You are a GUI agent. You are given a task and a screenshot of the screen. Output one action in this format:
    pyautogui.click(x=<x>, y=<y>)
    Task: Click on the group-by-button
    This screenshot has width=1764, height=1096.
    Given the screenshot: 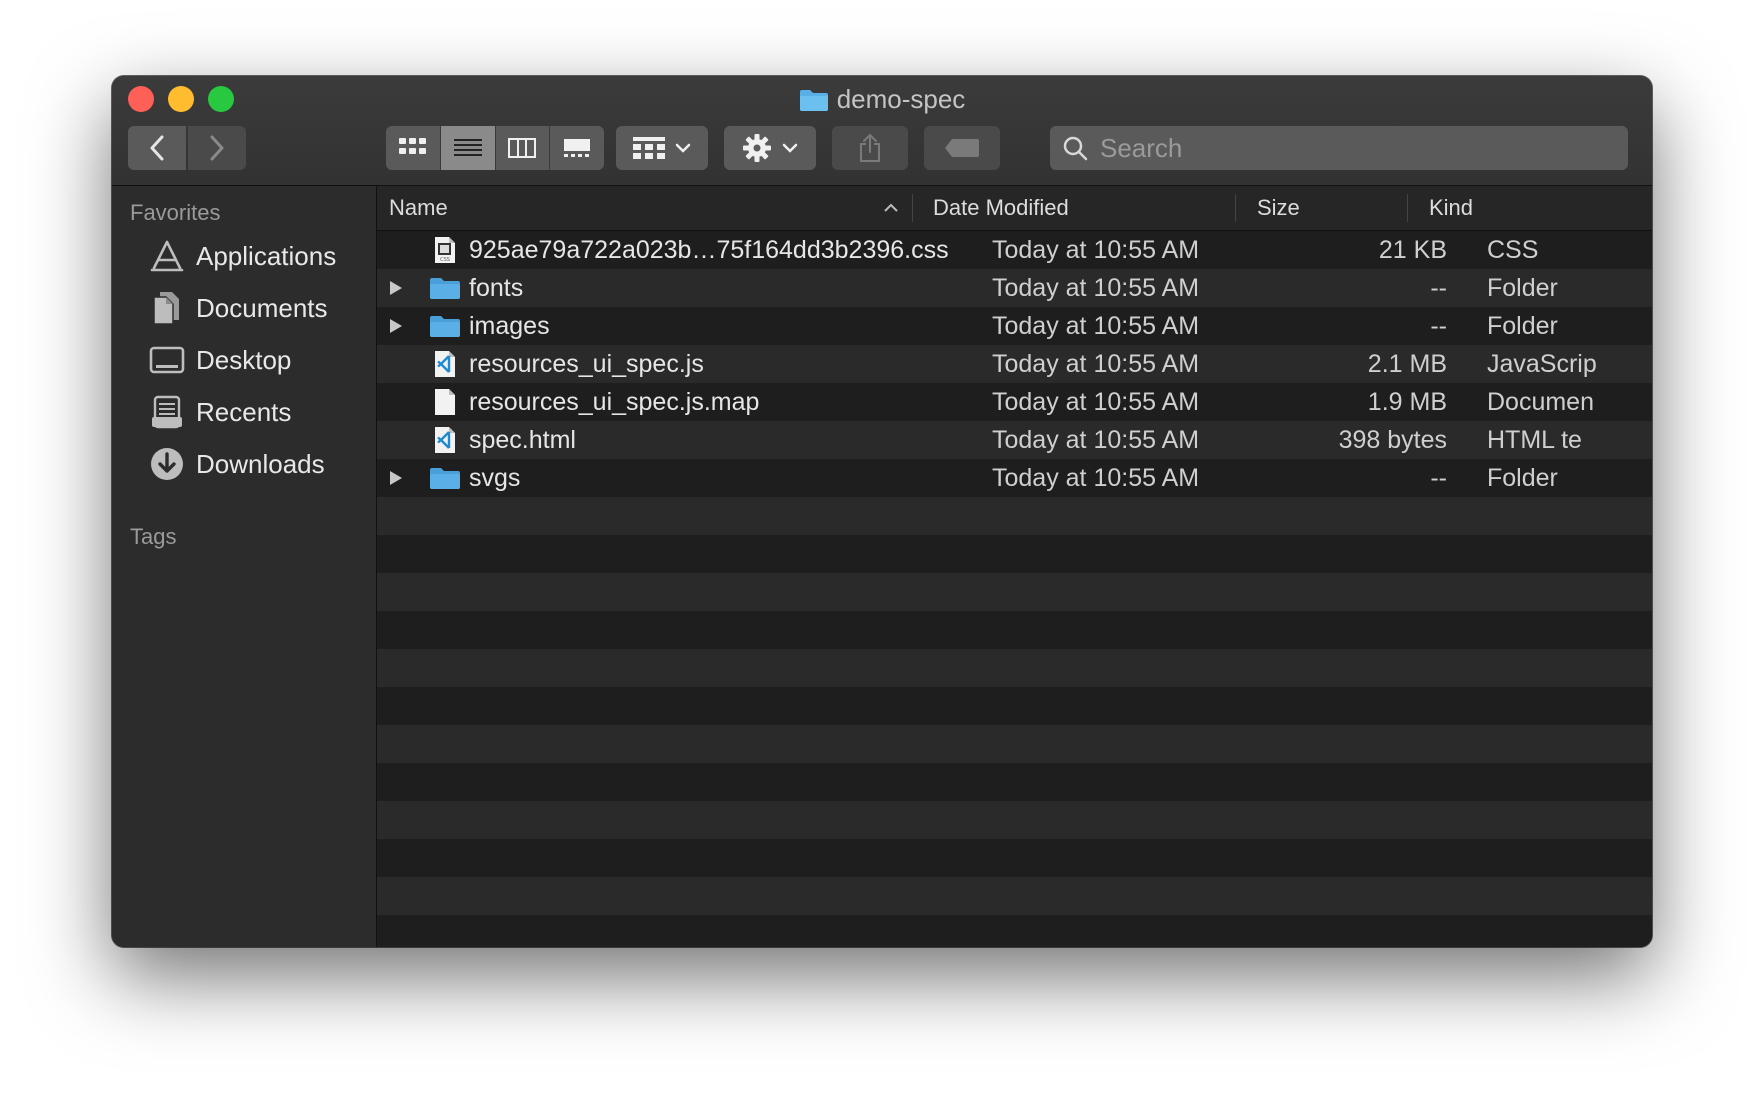 What is the action you would take?
    pyautogui.click(x=662, y=148)
    